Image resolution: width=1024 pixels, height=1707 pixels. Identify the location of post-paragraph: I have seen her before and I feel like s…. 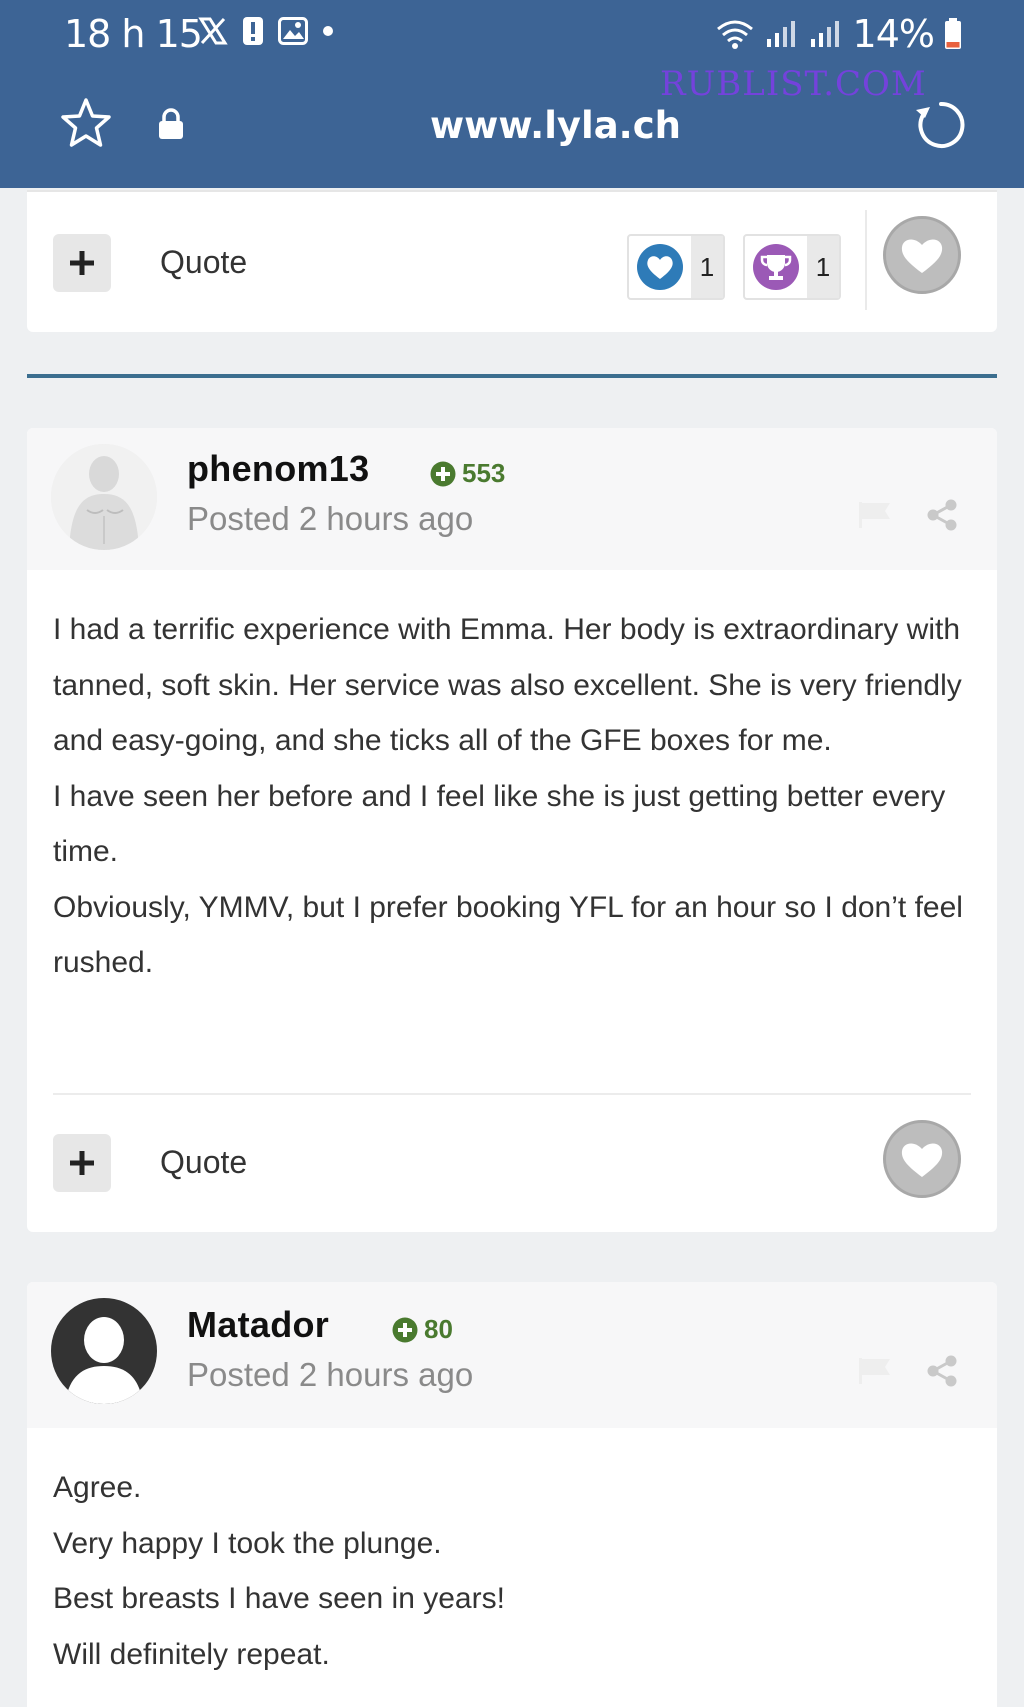
(499, 824).